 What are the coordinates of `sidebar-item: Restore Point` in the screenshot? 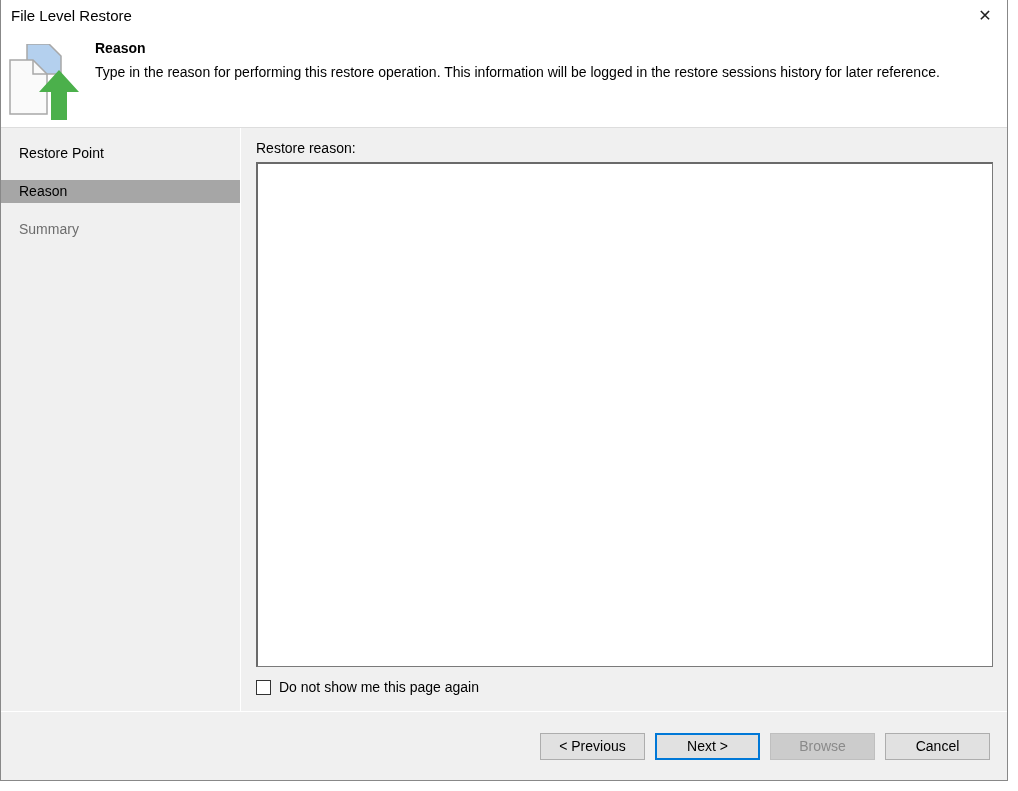 It's located at (120, 153).